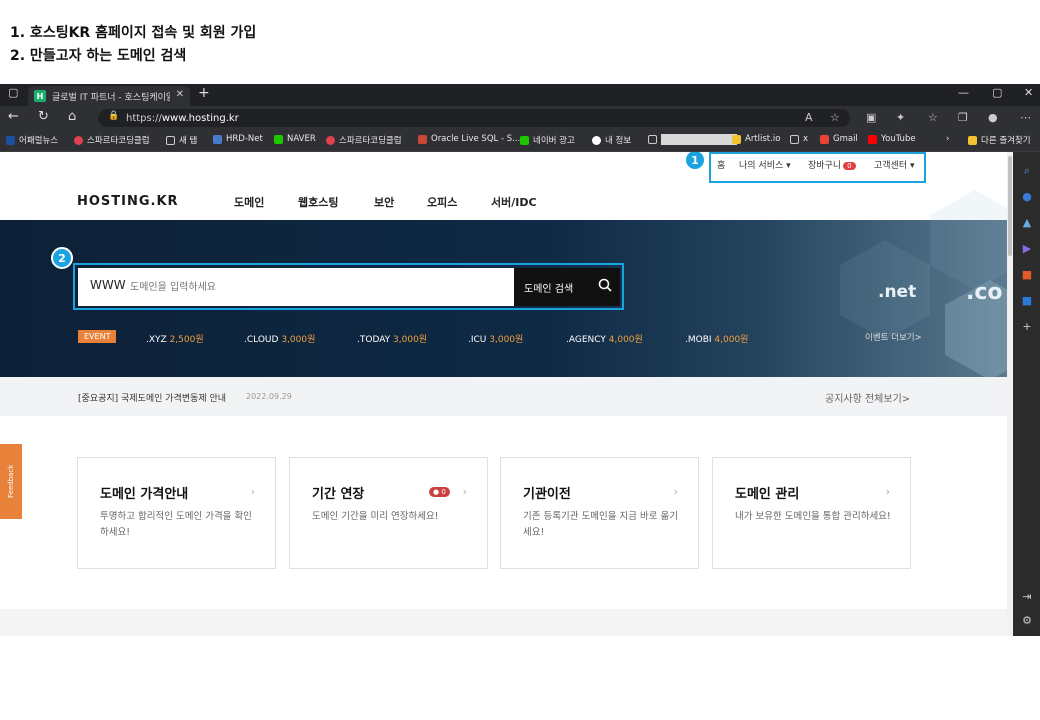 The width and height of the screenshot is (1040, 720). Describe the element at coordinates (756, 139) in the screenshot. I see `bookmark-item: Artlist.io` at that location.